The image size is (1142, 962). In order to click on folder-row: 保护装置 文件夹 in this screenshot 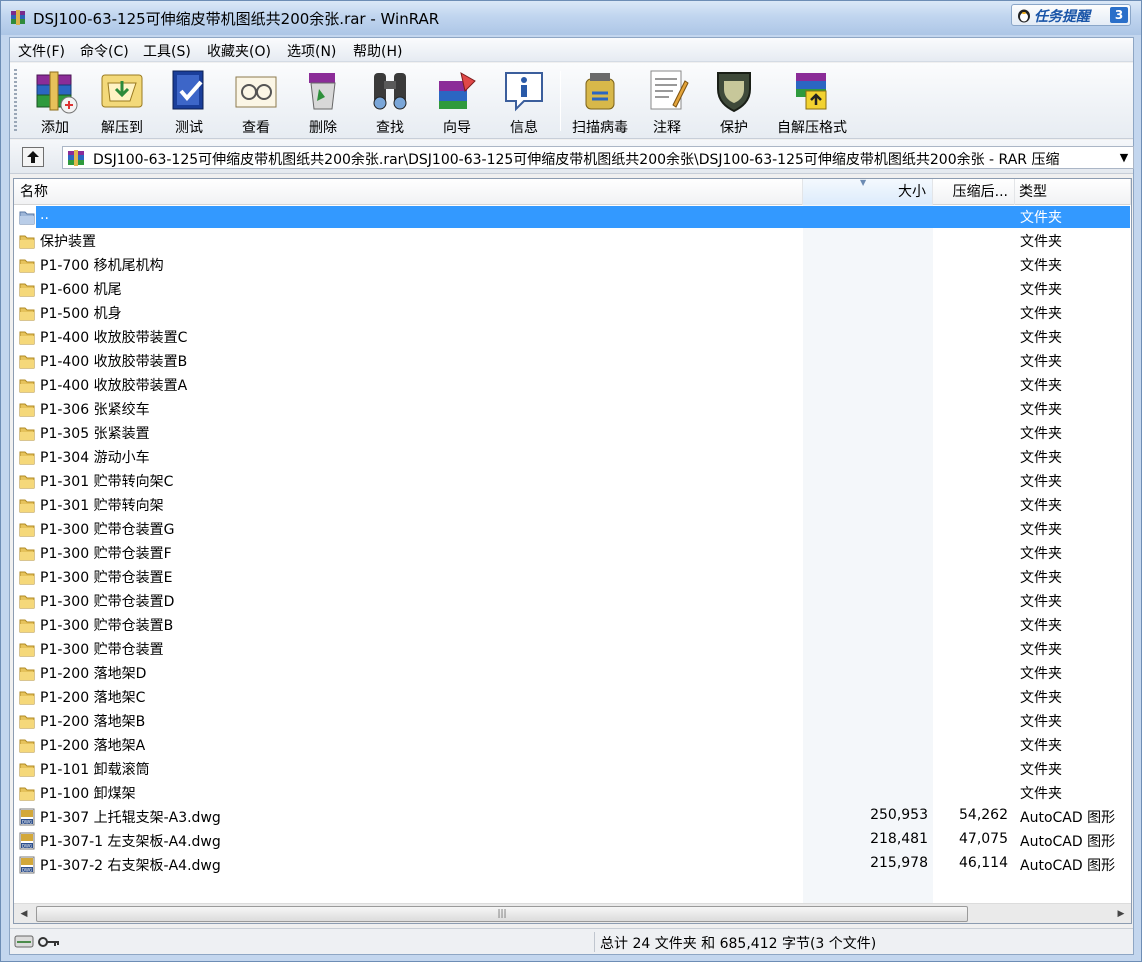, I will do `click(572, 241)`.